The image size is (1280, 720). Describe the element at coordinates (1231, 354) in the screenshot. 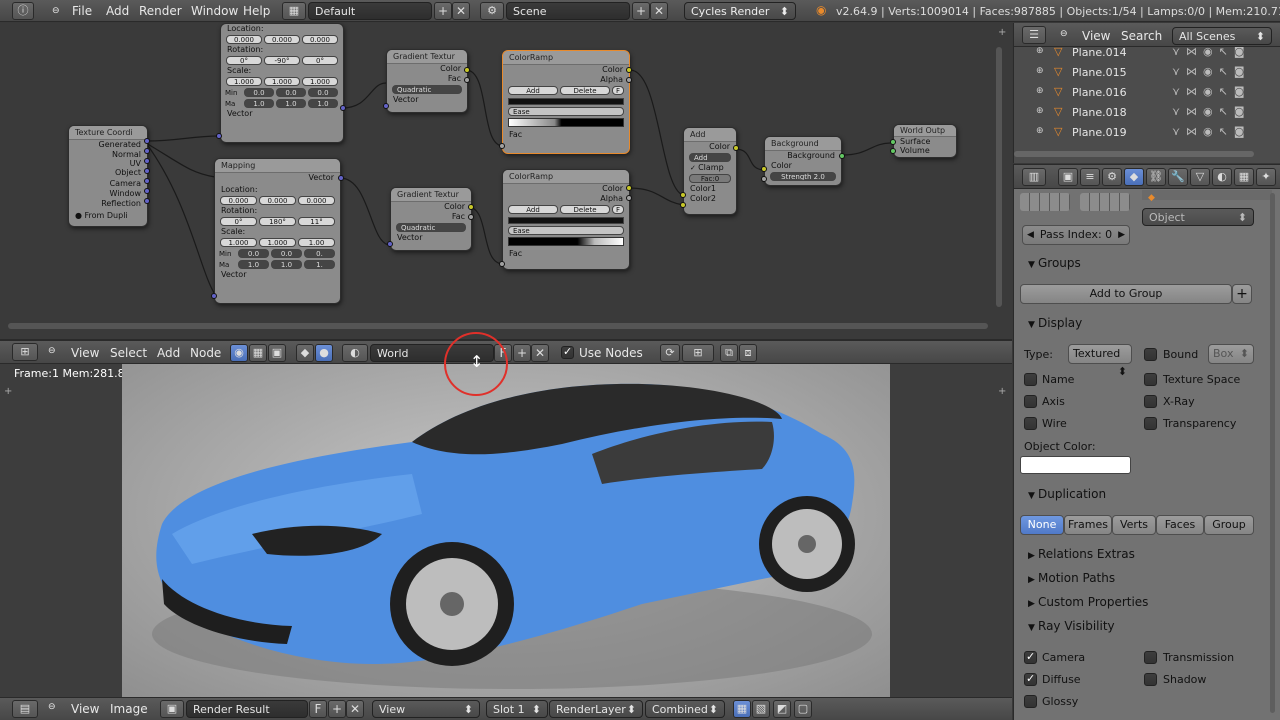

I see `bound-type-select: Box ⬍` at that location.